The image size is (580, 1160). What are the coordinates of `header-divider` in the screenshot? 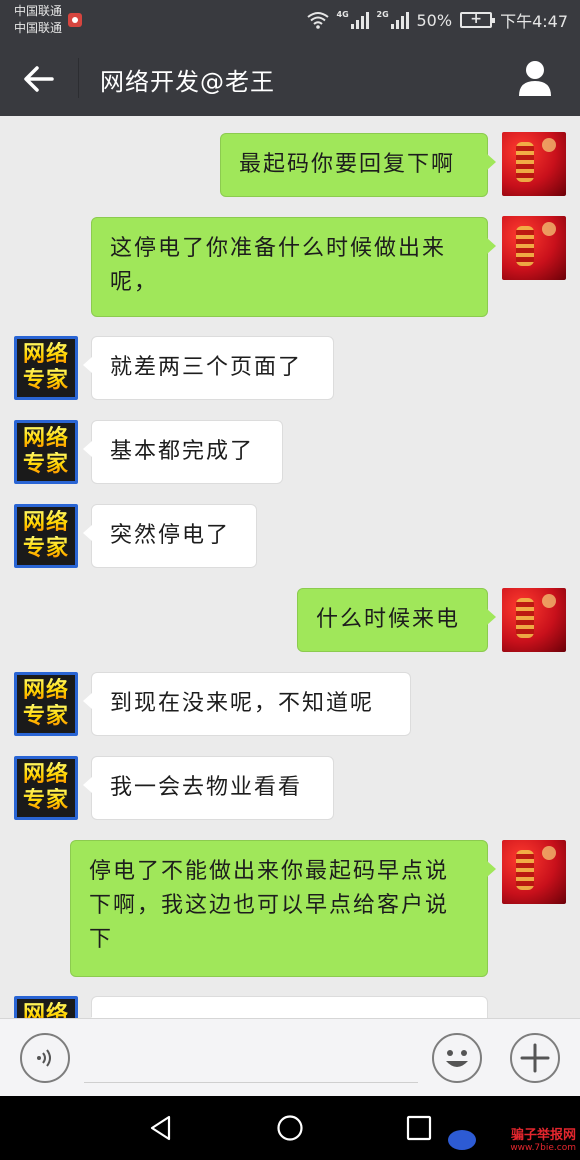 It's located at (78, 78).